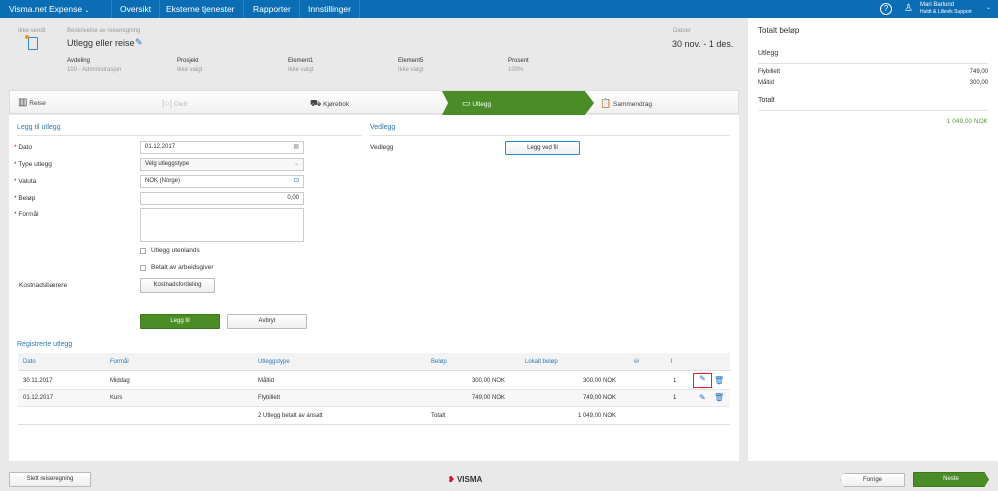 This screenshot has width=998, height=491. Describe the element at coordinates (25, 198) in the screenshot. I see `belop-label: * Beløp` at that location.